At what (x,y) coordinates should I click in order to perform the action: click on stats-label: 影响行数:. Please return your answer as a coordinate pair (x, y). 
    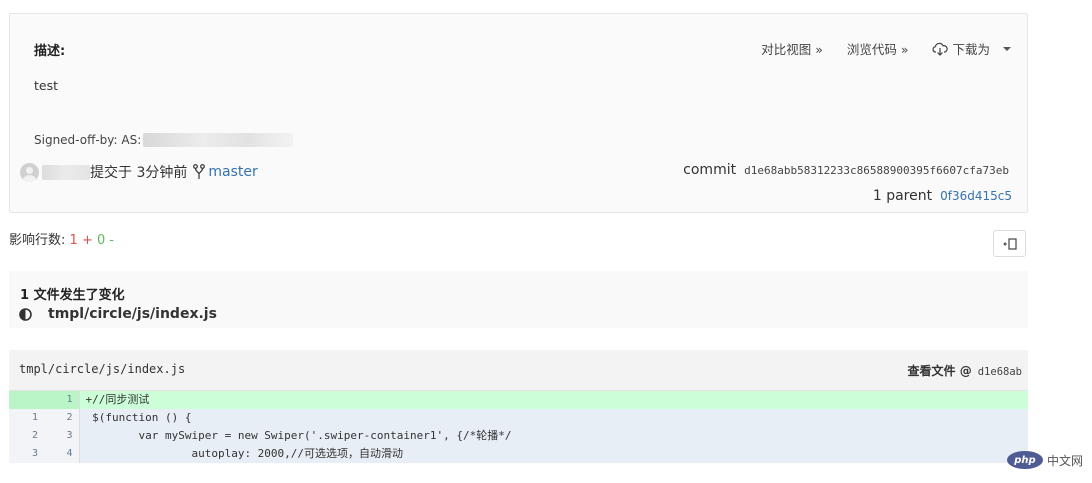
    Looking at the image, I should click on (37, 240).